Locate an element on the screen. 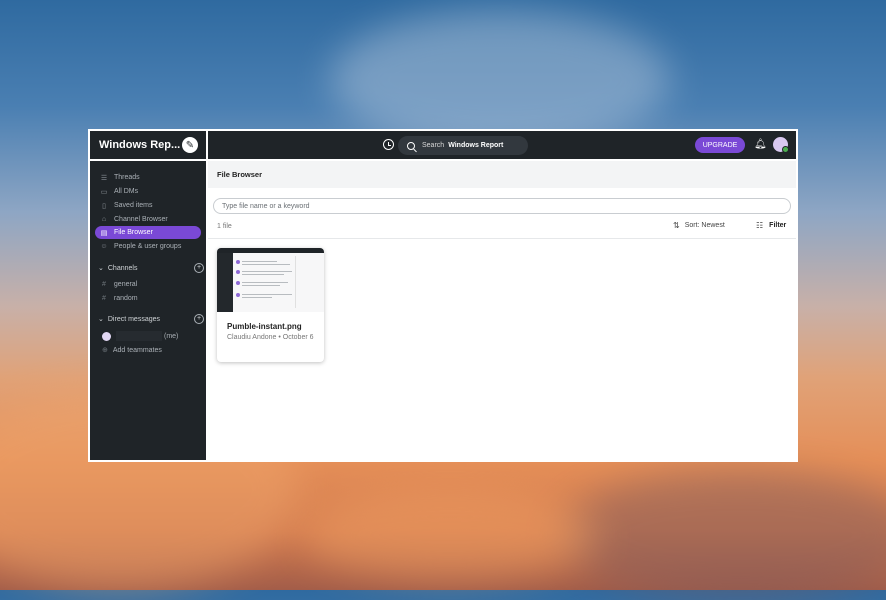 The width and height of the screenshot is (886, 600). file-thumbnail is located at coordinates (270, 280).